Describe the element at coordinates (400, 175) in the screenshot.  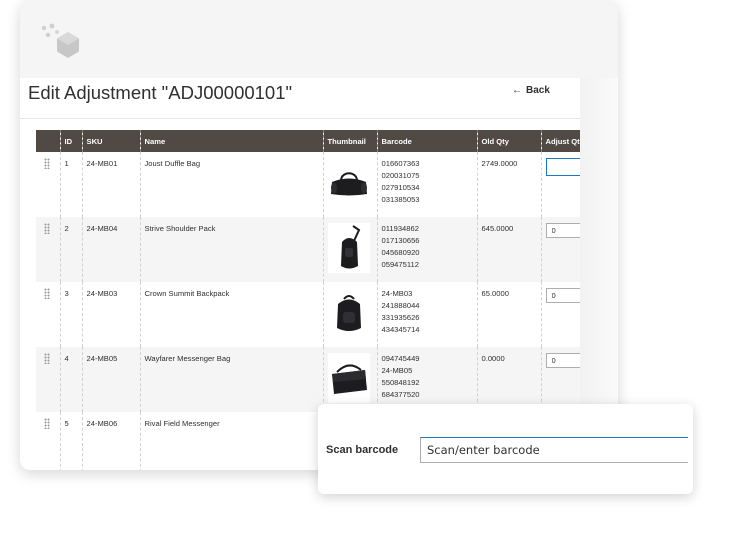
I see `barcode: 020031075` at that location.